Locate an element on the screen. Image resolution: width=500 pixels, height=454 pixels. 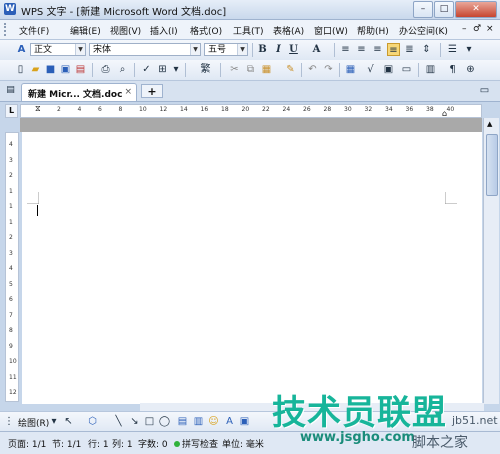
insert-textbox-icon: ▭ is located at coordinates (406, 69).